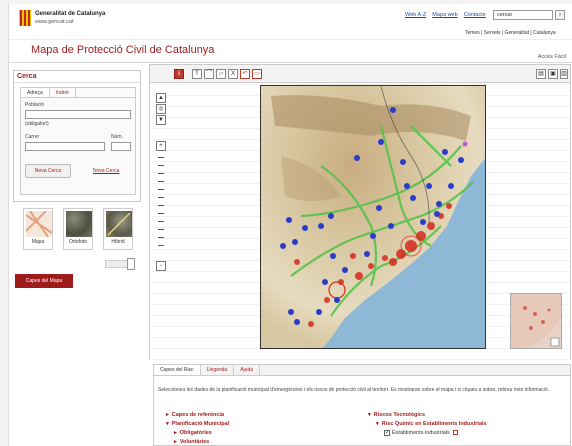 The height and width of the screenshot is (446, 572). I want to click on pan-down-button: ▼, so click(161, 120).